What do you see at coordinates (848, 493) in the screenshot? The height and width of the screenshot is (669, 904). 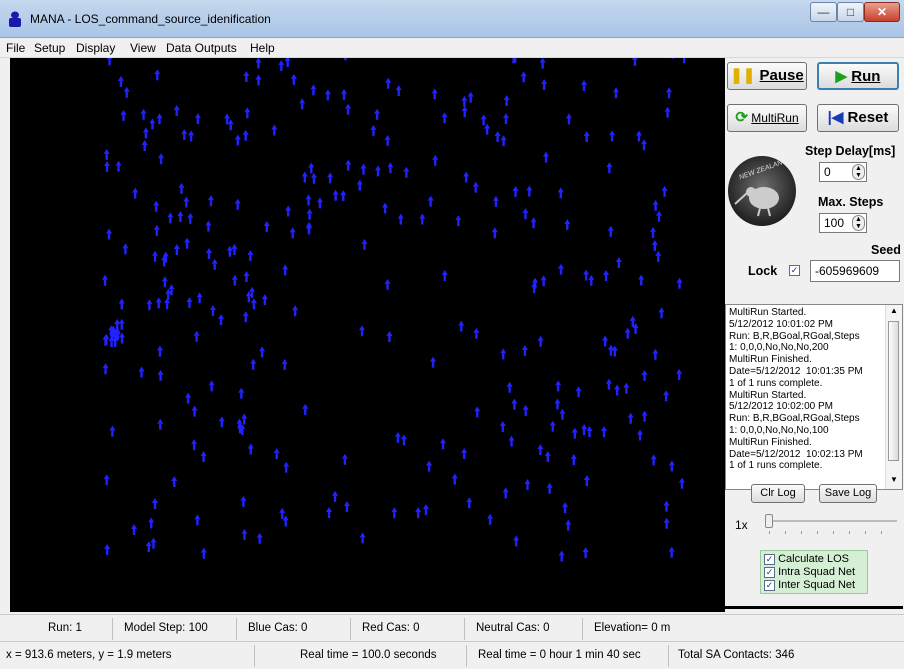 I see `save-log-button: Save Log` at bounding box center [848, 493].